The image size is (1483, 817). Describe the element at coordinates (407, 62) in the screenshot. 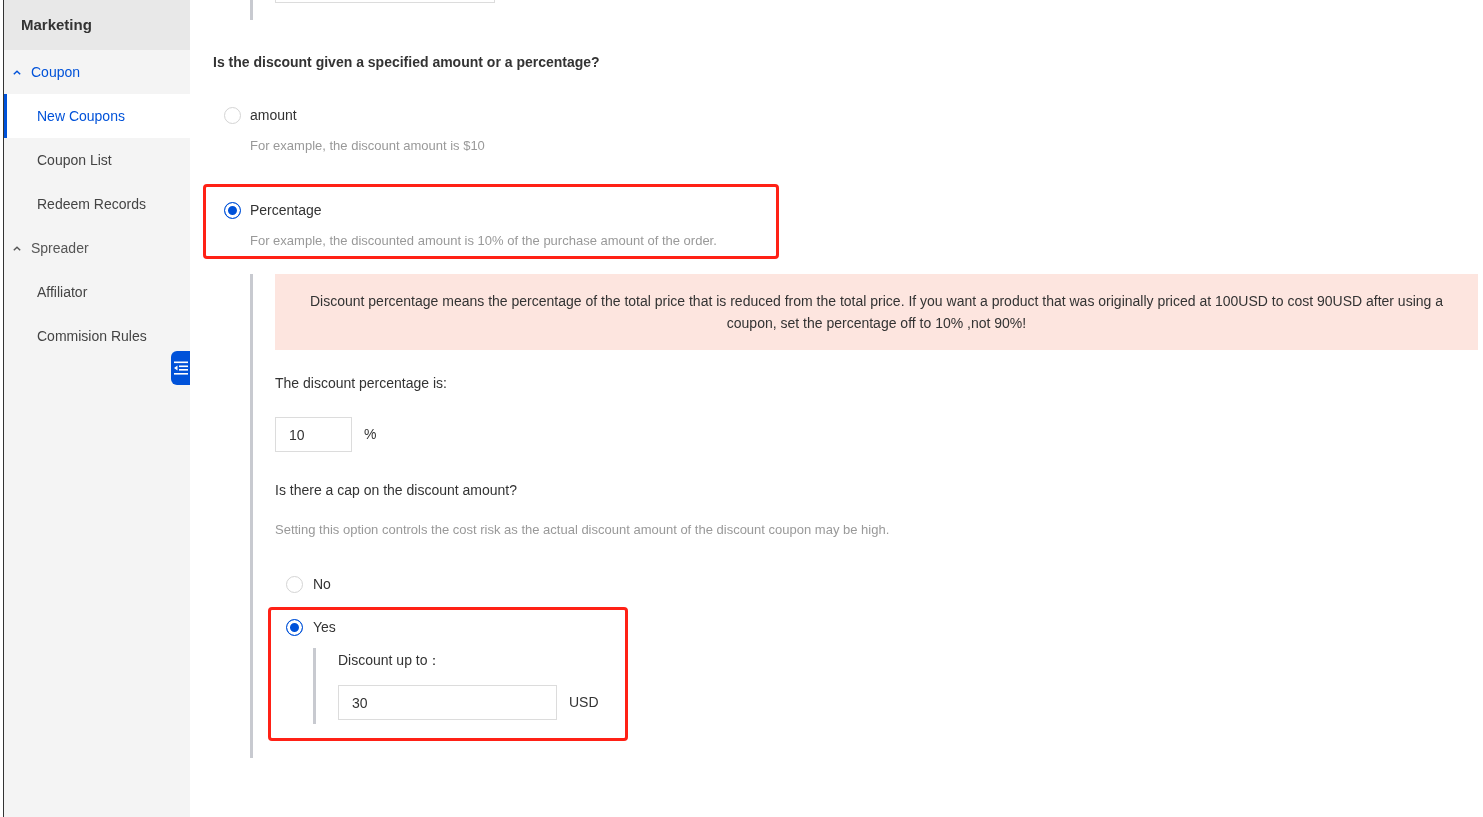

I see `question-text: Is the discount given a specified amount or a percentage?` at that location.